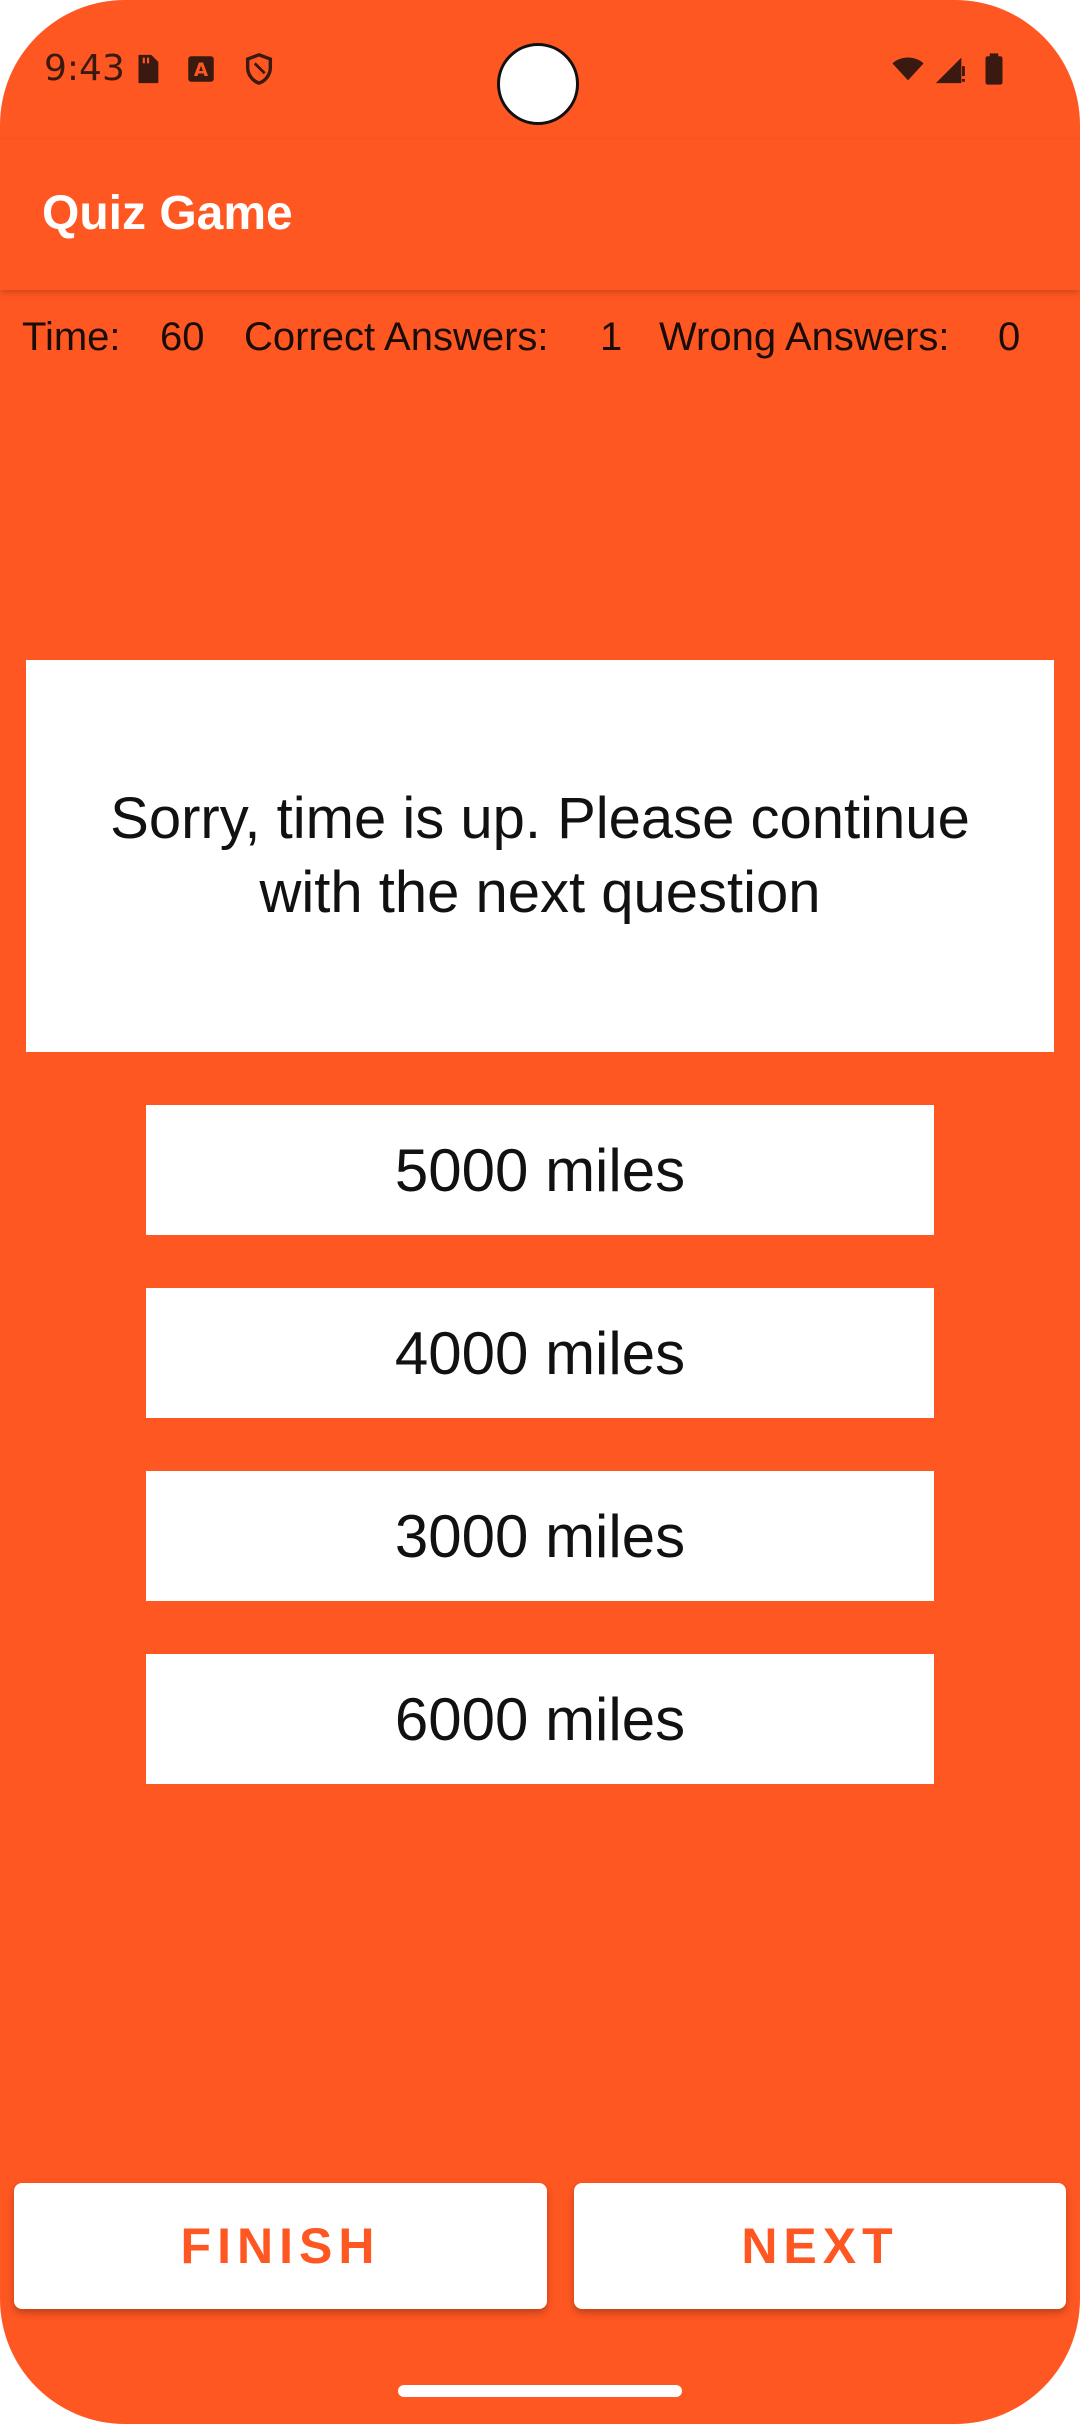 This screenshot has height=2424, width=1080. I want to click on answer-option-b: 4000 miles, so click(540, 1353).